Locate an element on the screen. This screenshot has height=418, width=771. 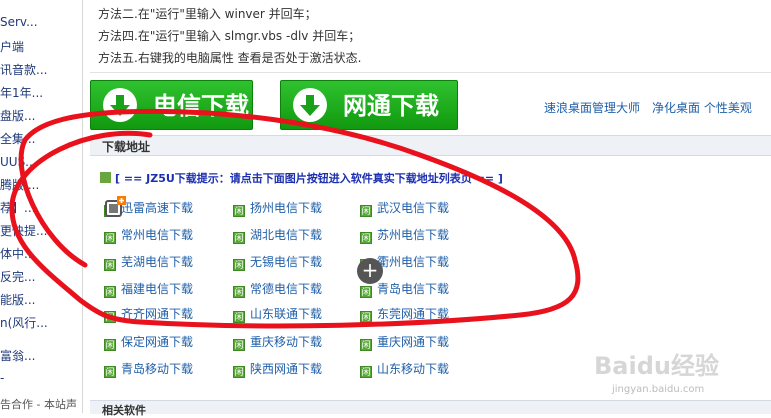
download-link-label: 福建电信下载 is located at coordinates (157, 289).